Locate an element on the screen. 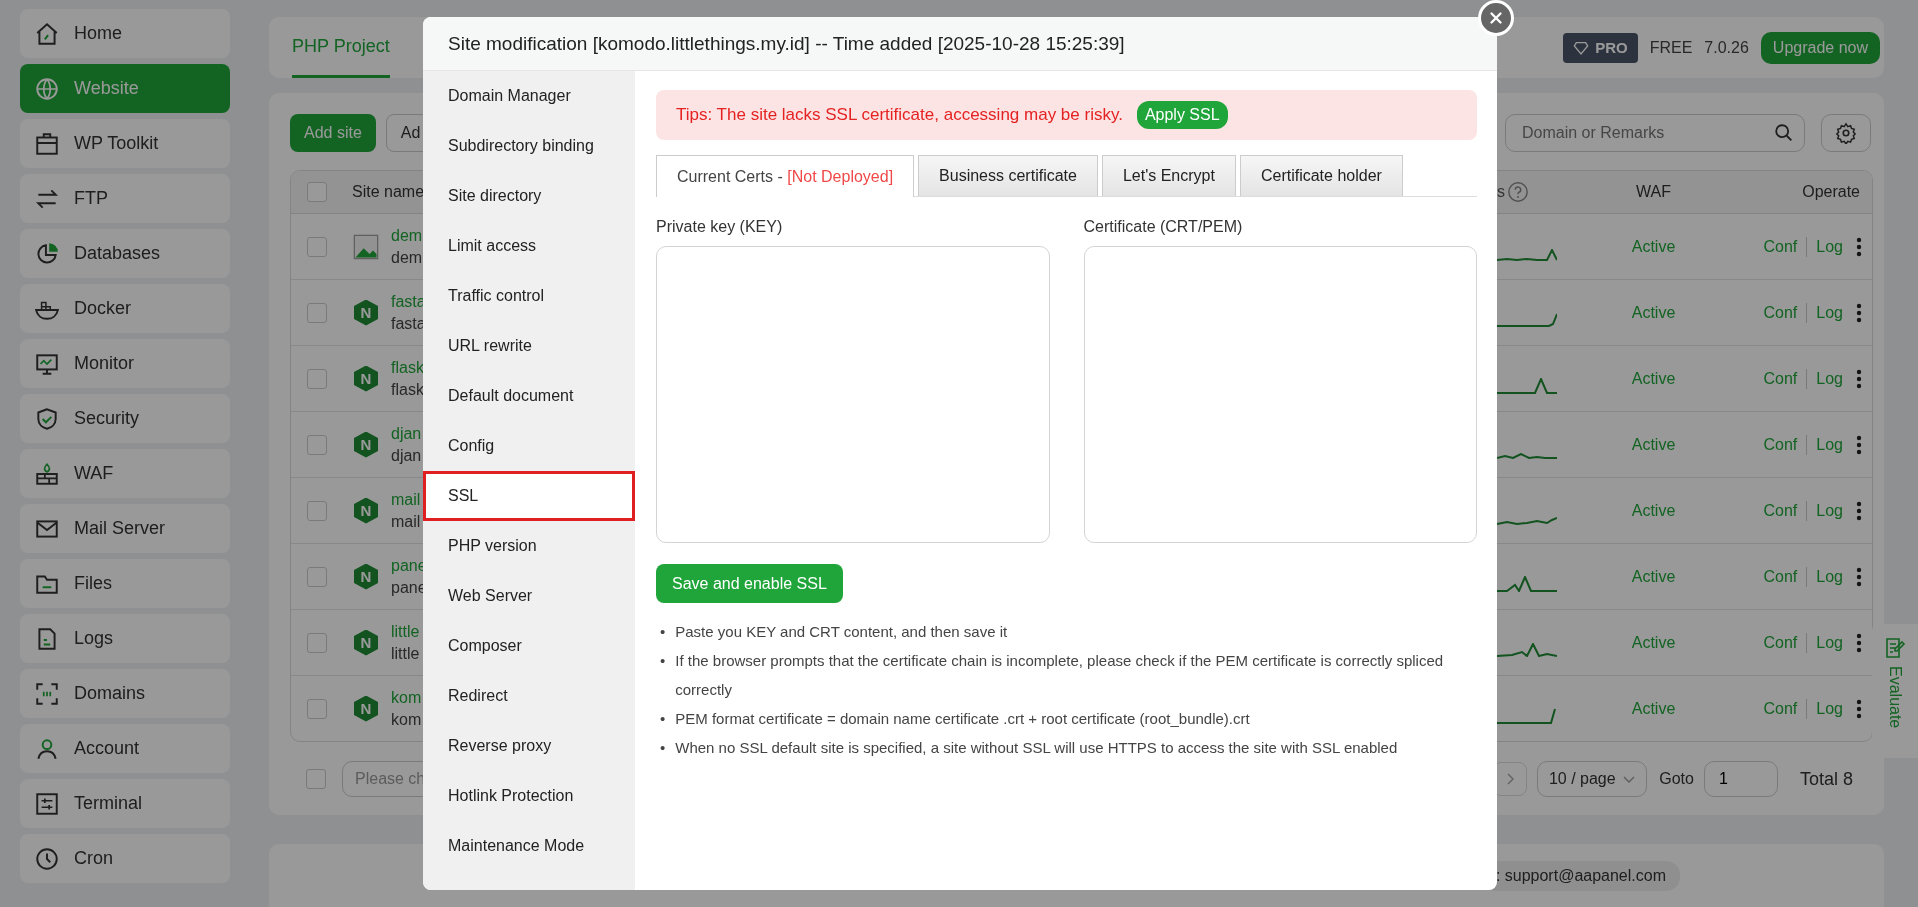 The height and width of the screenshot is (907, 1918). sidebar-item: Terminal is located at coordinates (125, 803).